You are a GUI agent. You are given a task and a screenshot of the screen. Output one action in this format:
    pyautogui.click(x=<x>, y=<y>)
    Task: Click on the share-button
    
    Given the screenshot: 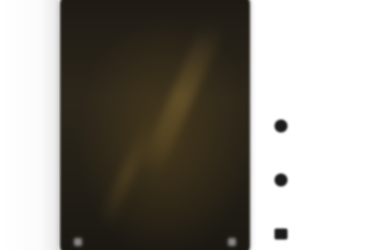 What is the action you would take?
    pyautogui.click(x=281, y=237)
    